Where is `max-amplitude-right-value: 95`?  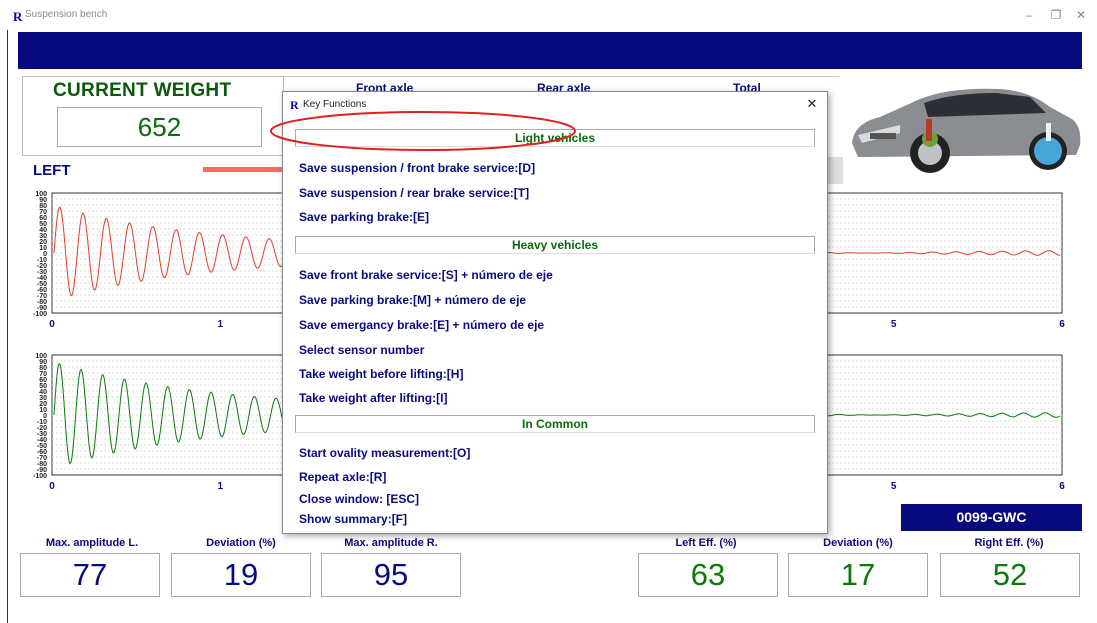 max-amplitude-right-value: 95 is located at coordinates (391, 575).